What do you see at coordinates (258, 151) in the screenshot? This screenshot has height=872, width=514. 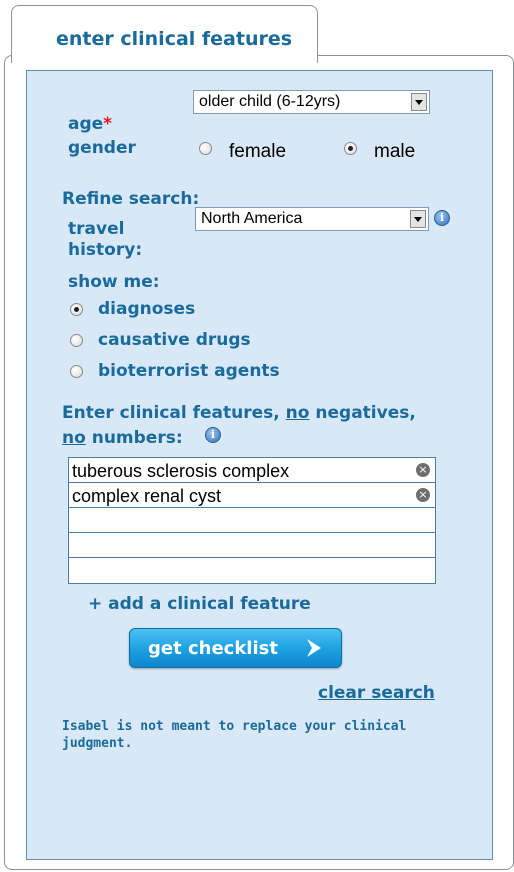 I see `gender-female-label: female` at bounding box center [258, 151].